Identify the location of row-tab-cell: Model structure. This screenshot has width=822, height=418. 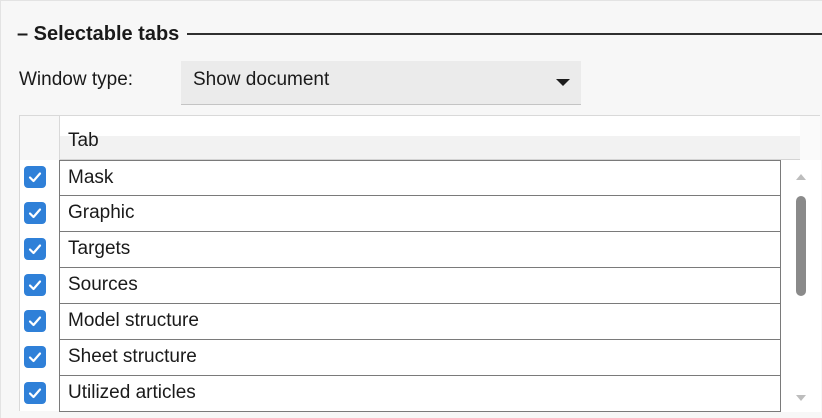
(420, 322).